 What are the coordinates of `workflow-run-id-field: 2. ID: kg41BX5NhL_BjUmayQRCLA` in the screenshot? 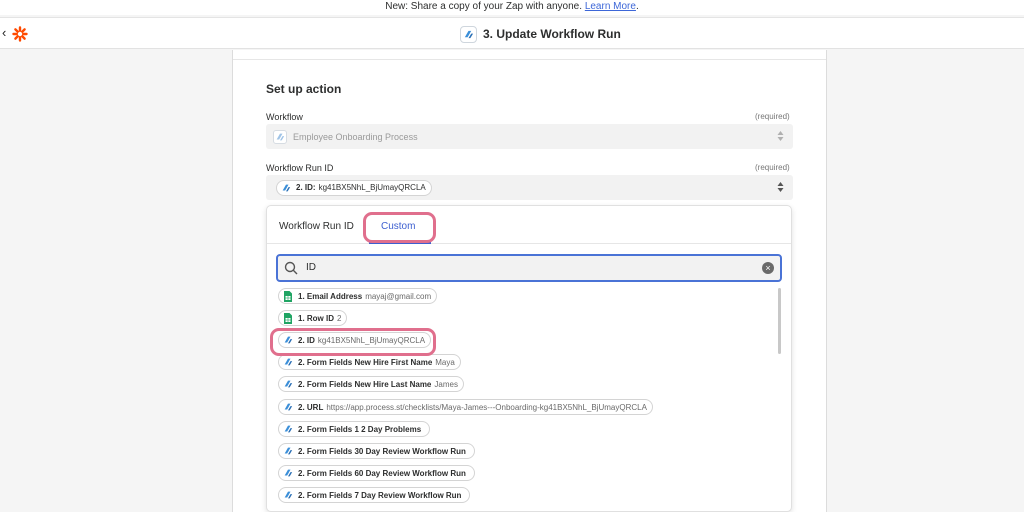 It's located at (529, 187).